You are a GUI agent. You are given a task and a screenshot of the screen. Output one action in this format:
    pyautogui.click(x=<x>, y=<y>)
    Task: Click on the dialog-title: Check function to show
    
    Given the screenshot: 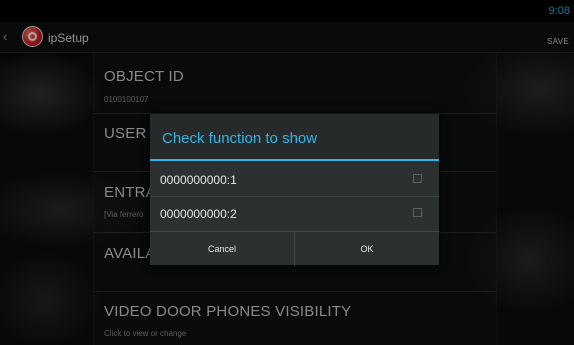 What is the action you would take?
    pyautogui.click(x=240, y=138)
    